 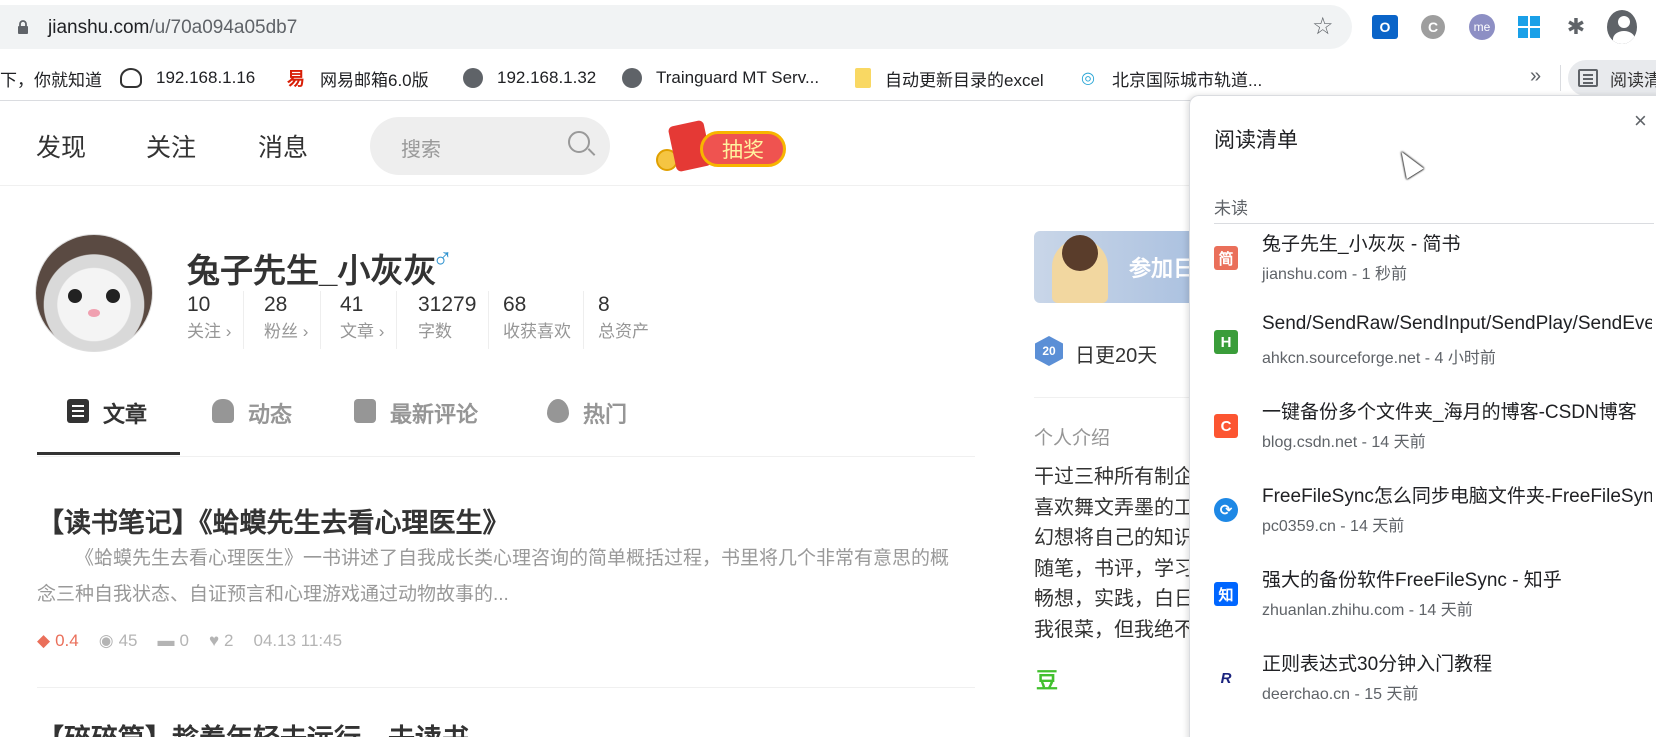 What do you see at coordinates (1226, 678) in the screenshot?
I see `deerchao-favicon-icon: R` at bounding box center [1226, 678].